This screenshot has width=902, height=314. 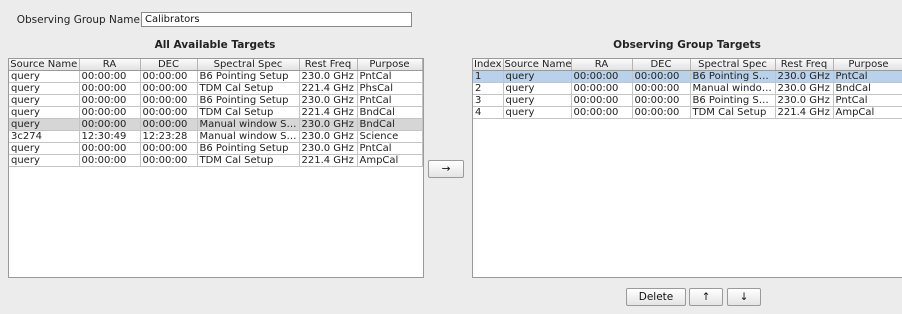 What do you see at coordinates (656, 297) in the screenshot?
I see `delete-button: Delete` at bounding box center [656, 297].